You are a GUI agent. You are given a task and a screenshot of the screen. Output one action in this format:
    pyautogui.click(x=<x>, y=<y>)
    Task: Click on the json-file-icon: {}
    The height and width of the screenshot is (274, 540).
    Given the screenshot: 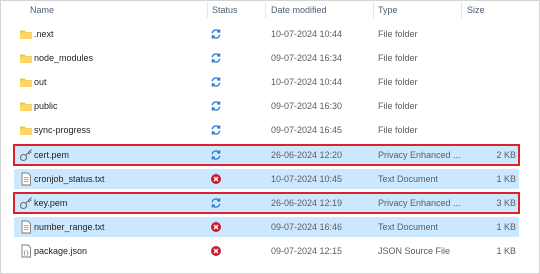 What is the action you would take?
    pyautogui.click(x=26, y=251)
    